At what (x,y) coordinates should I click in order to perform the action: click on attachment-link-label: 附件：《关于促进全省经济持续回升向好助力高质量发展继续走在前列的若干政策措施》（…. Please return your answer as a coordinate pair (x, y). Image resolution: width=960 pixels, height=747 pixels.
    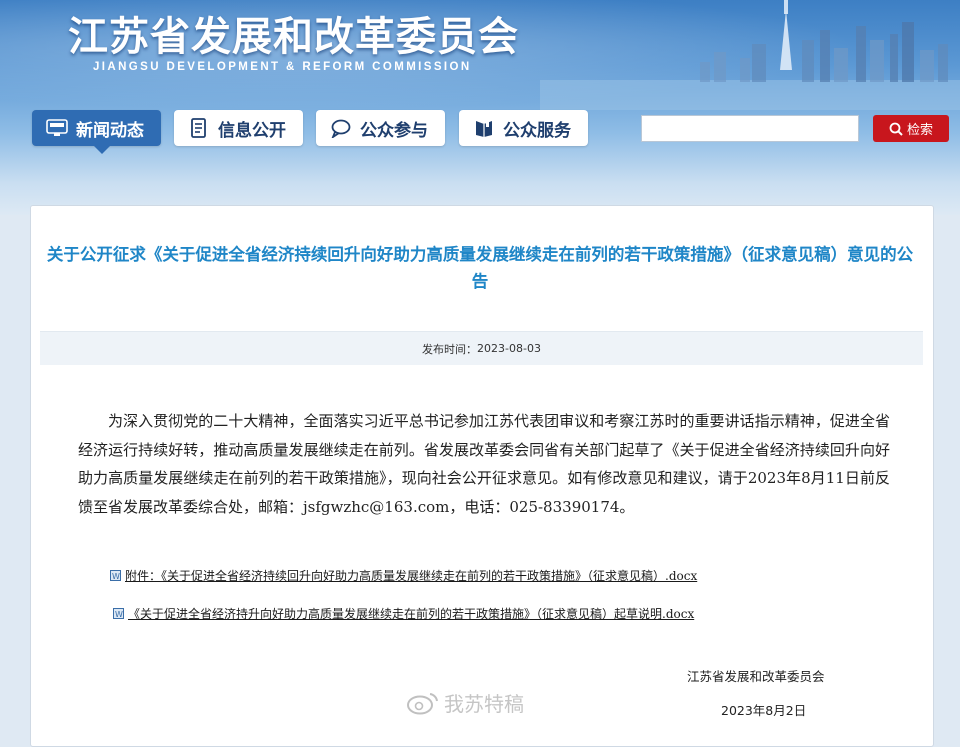
    Looking at the image, I should click on (411, 576).